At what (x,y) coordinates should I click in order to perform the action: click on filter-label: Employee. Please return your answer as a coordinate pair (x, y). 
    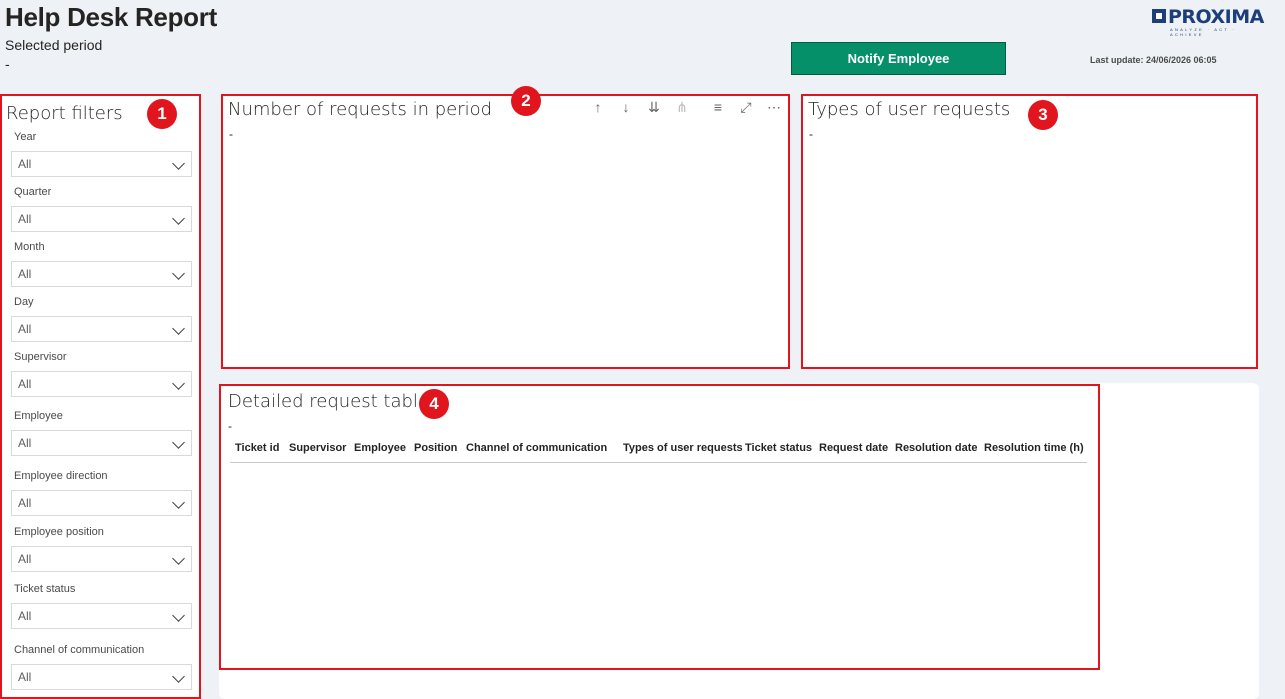
    Looking at the image, I should click on (38, 416).